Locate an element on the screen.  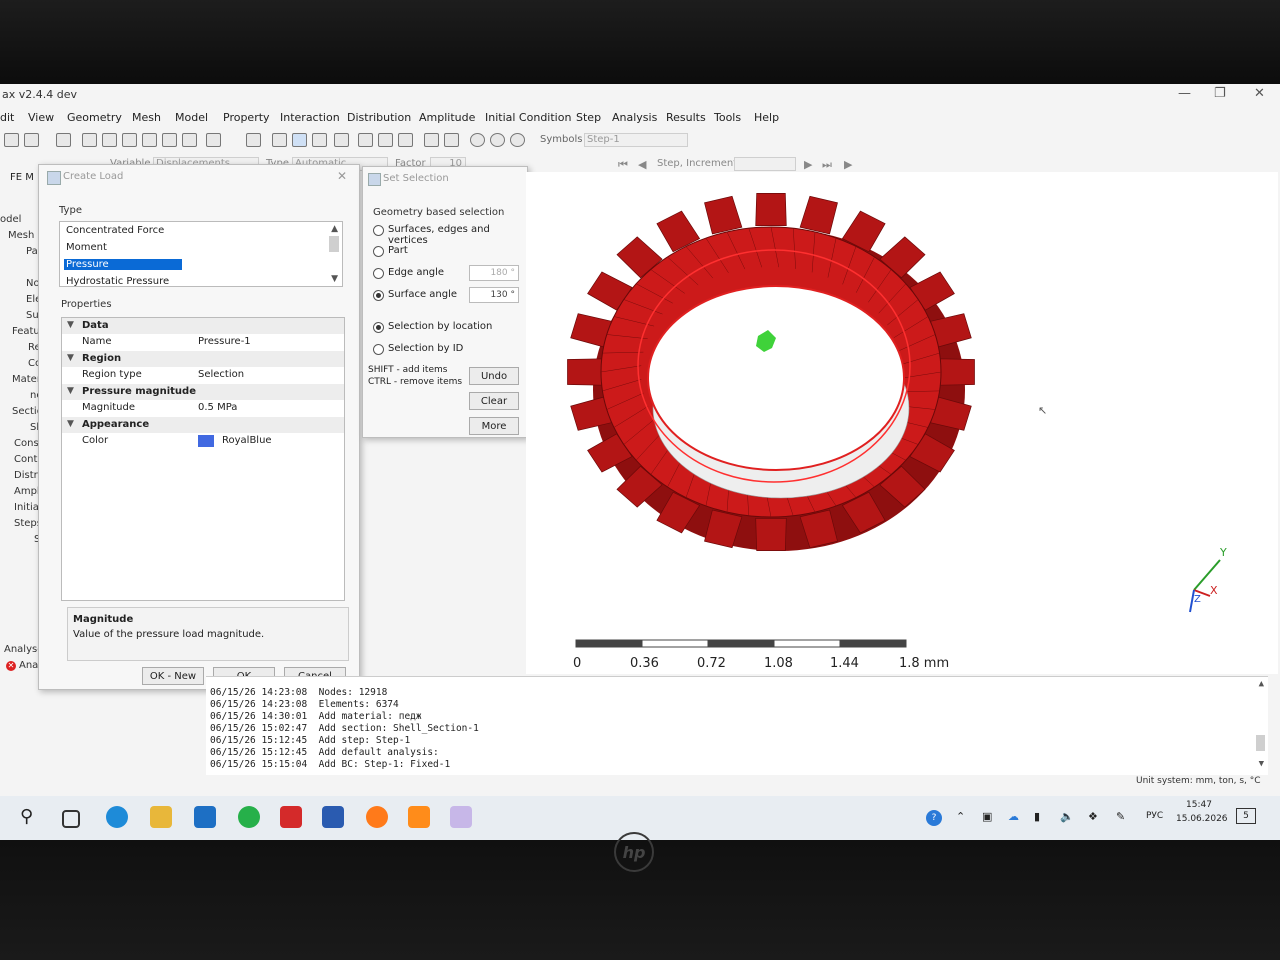
pen-icon: ✎ is located at coordinates (1120, 816).